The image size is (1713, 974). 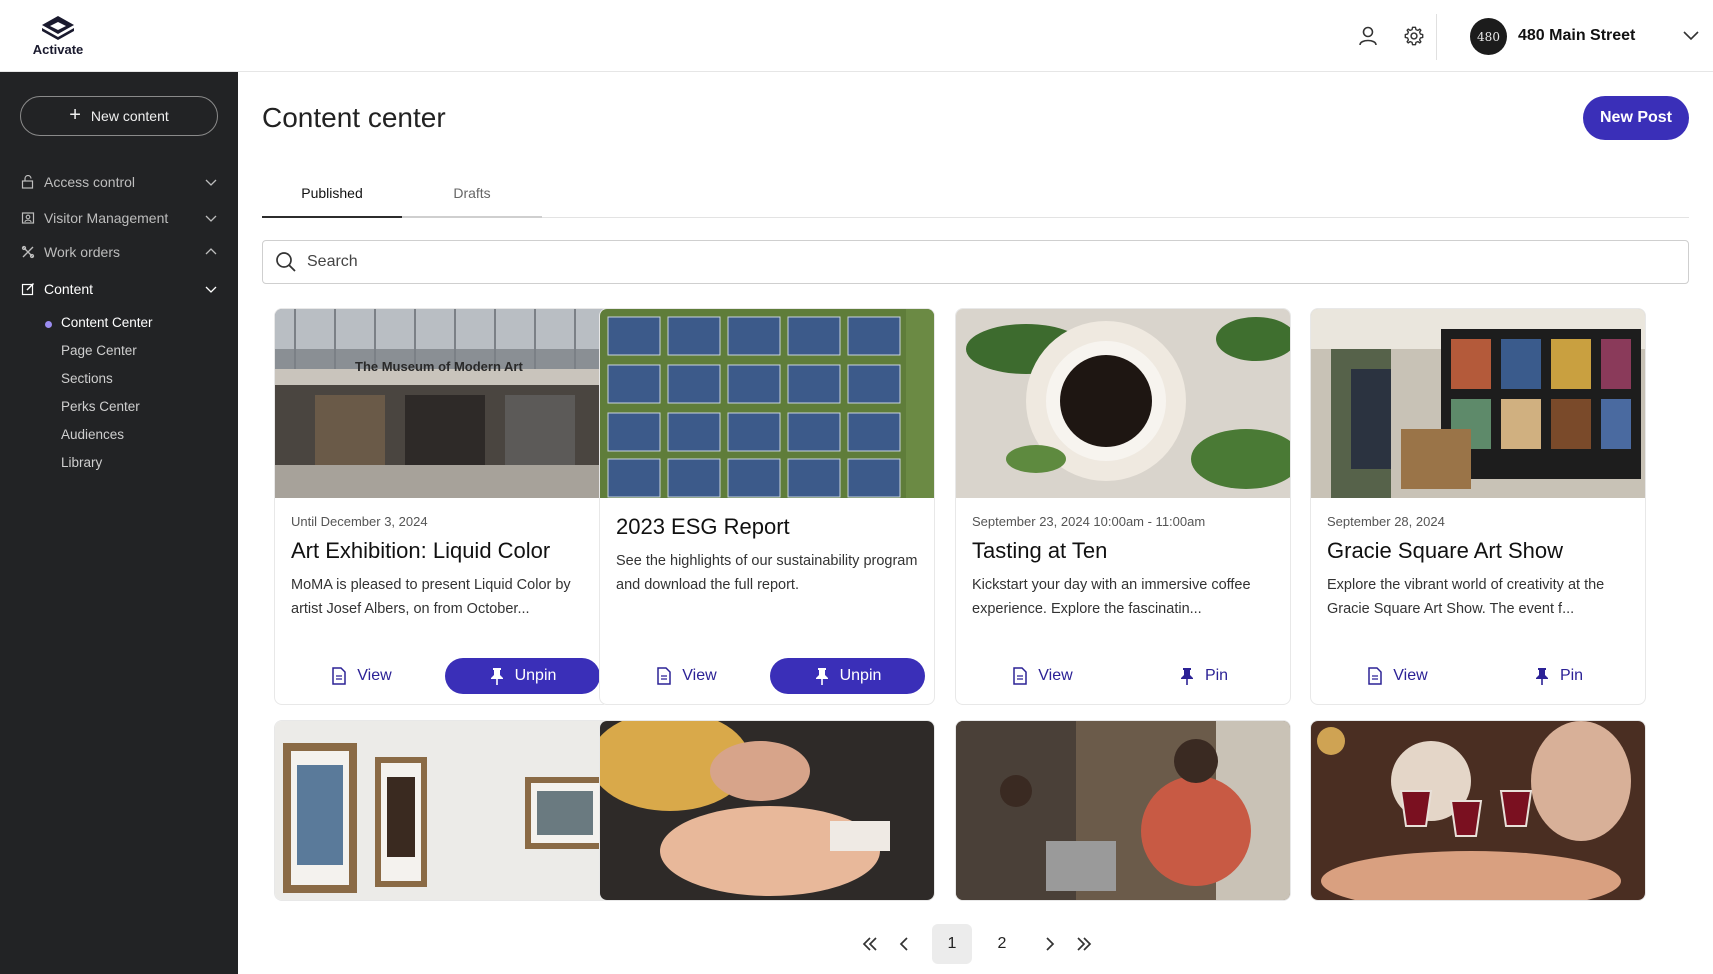 I want to click on top-bar: Activate 480 480 Main Street, so click(x=856, y=36).